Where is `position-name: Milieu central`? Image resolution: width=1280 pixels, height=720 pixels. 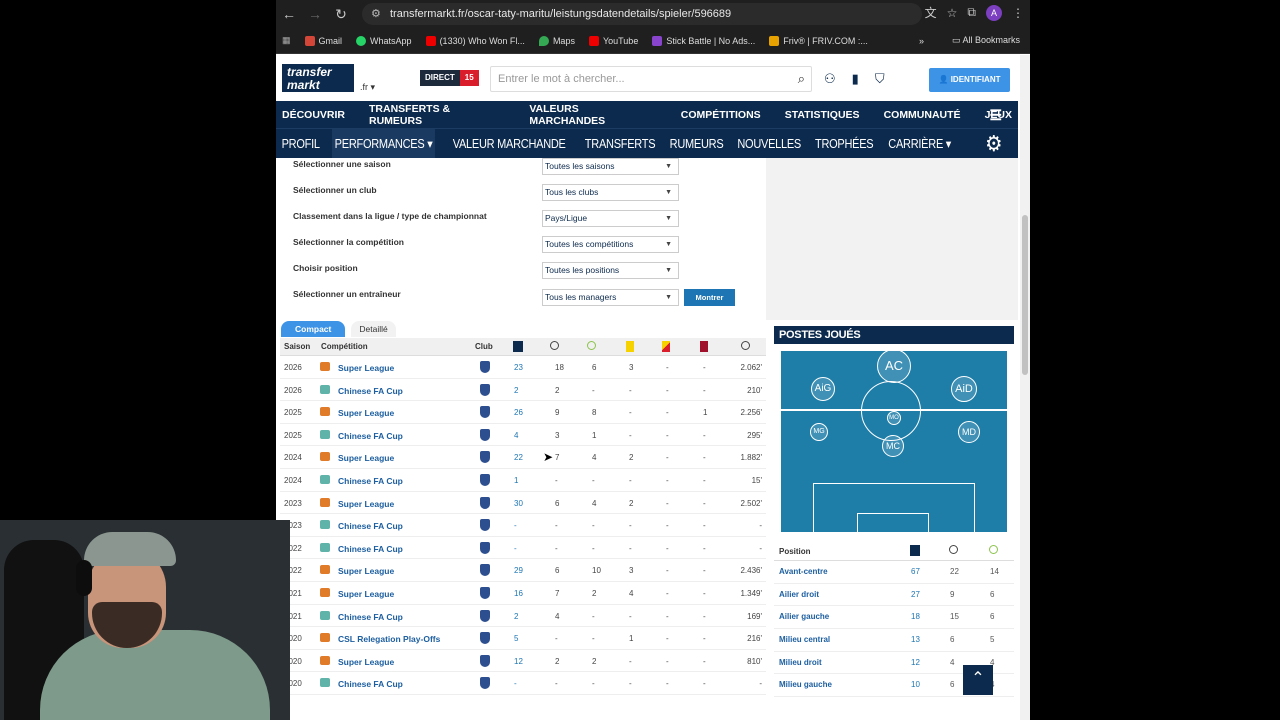 position-name: Milieu central is located at coordinates (804, 639).